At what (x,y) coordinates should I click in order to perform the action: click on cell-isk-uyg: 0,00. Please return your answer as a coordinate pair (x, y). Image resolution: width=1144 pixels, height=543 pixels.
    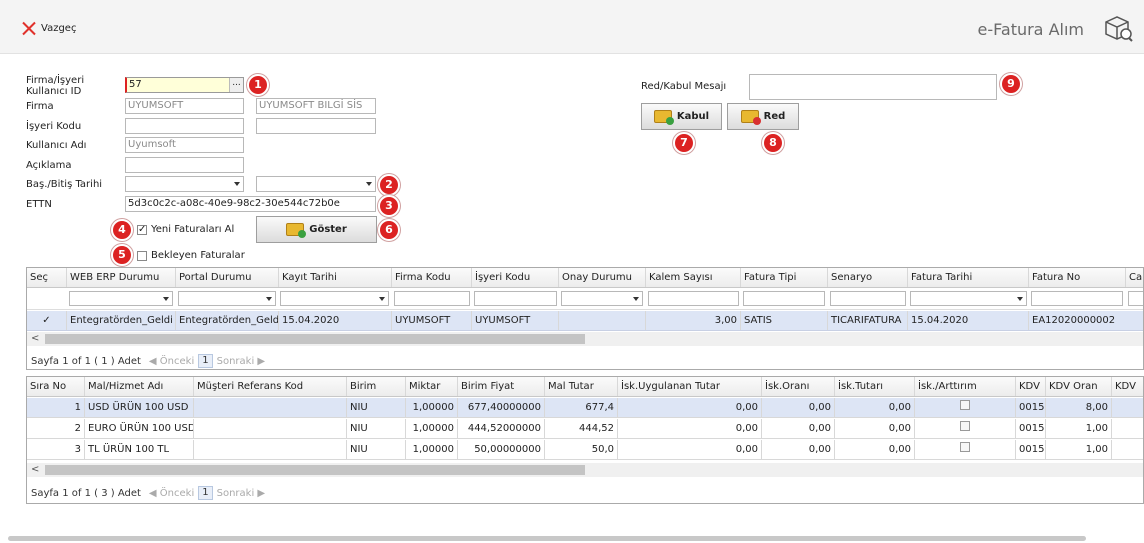
    Looking at the image, I should click on (690, 407).